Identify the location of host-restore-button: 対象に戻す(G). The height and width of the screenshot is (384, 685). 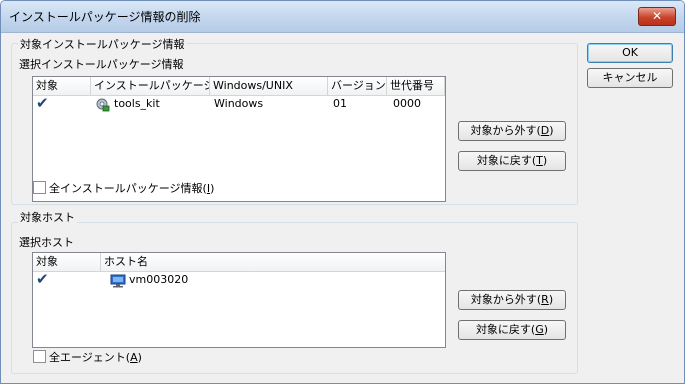
(512, 330).